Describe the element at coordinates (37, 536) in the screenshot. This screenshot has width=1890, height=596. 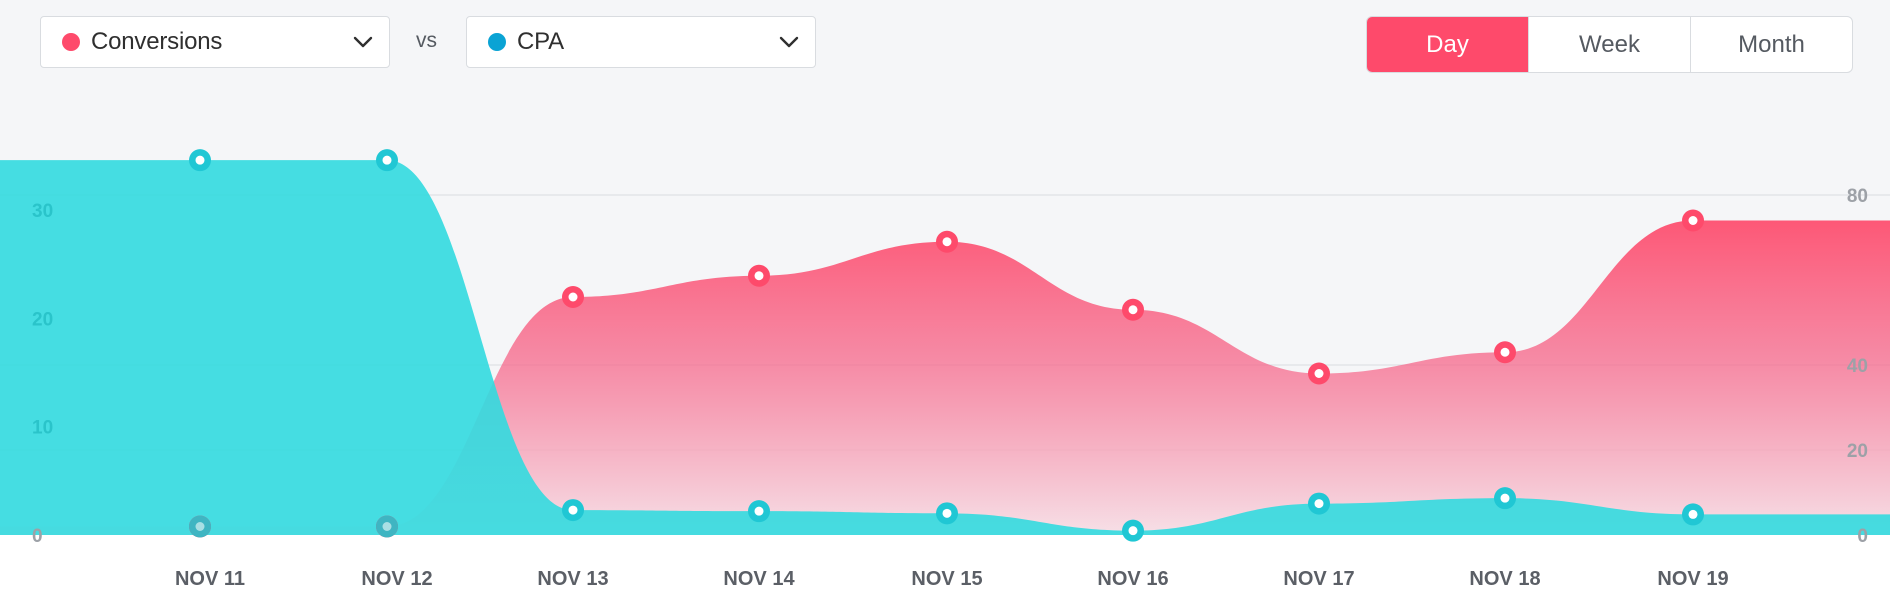
I see `left-axis-tick-label: 0` at that location.